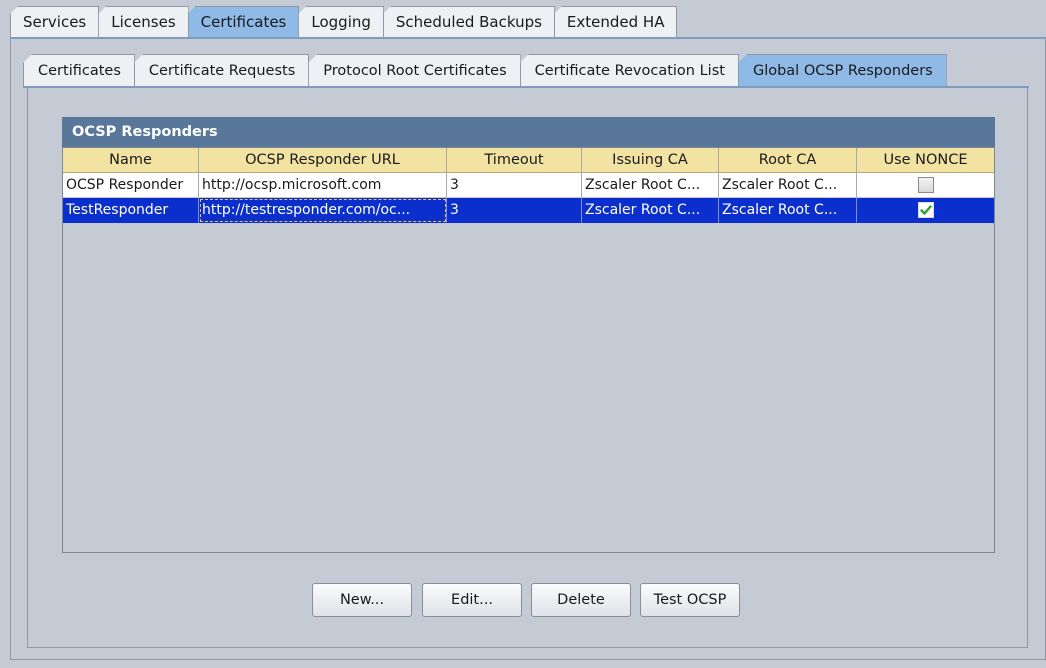  What do you see at coordinates (79, 70) in the screenshot?
I see `subtab-certificates: Certificates` at bounding box center [79, 70].